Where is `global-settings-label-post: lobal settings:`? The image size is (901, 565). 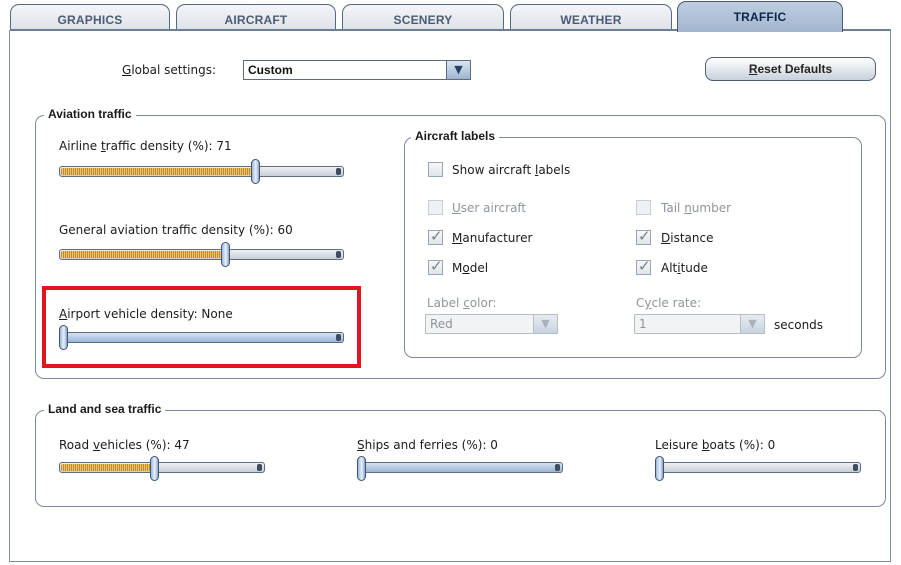 global-settings-label-post: lobal settings: is located at coordinates (174, 70).